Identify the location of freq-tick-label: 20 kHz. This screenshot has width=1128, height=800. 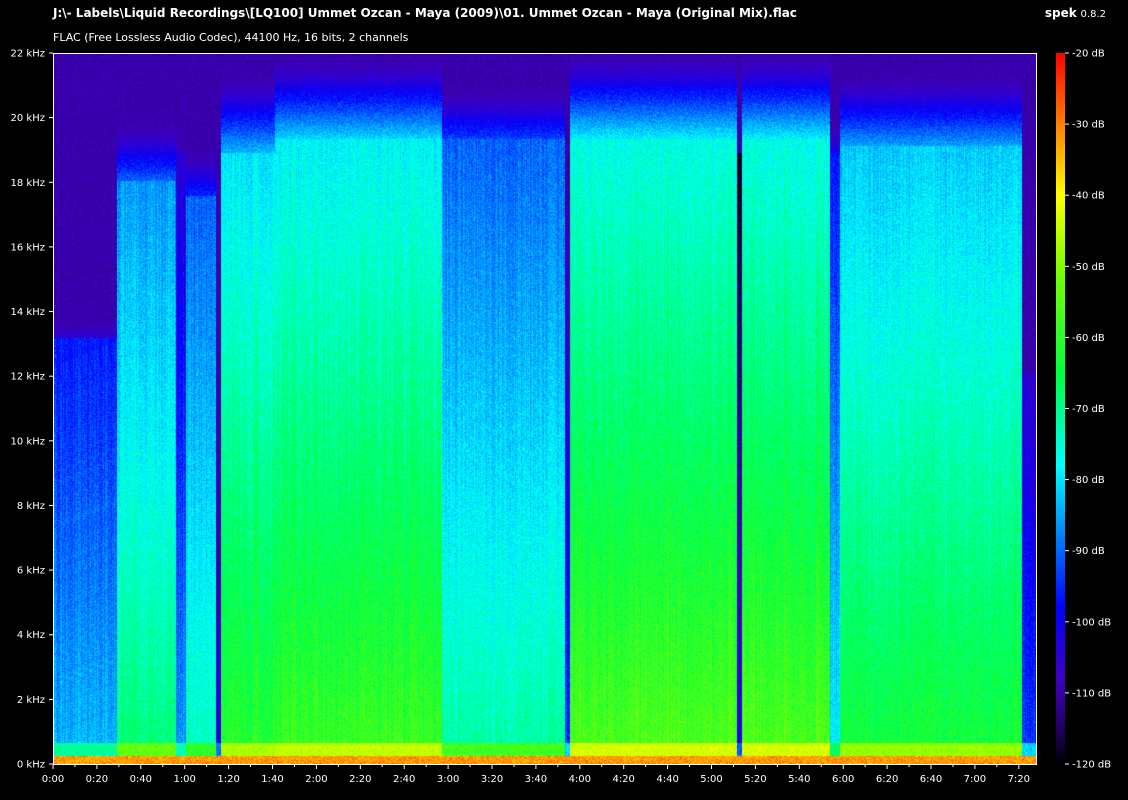
(28, 118).